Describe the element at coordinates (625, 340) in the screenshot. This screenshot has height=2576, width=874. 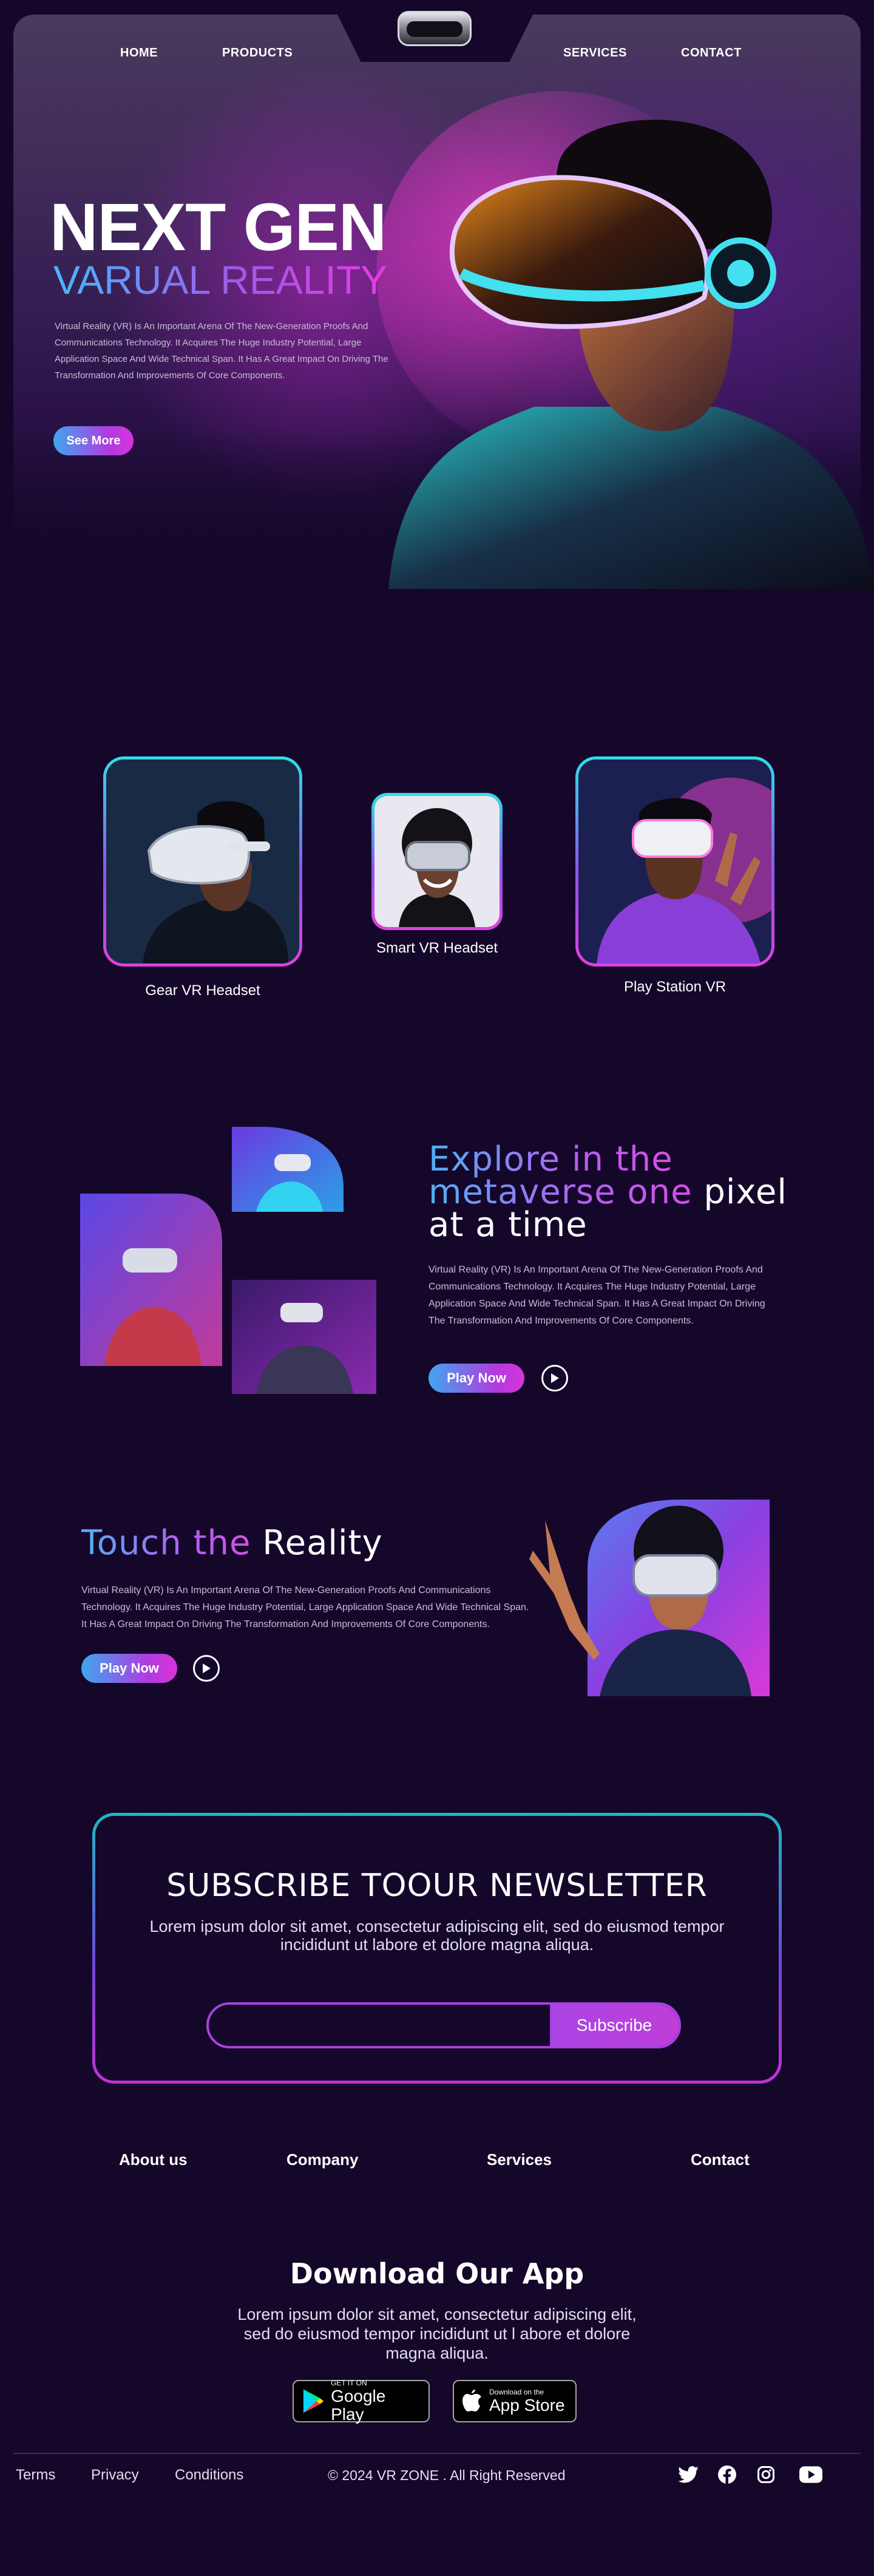
I see `hero-vr-man-image` at that location.